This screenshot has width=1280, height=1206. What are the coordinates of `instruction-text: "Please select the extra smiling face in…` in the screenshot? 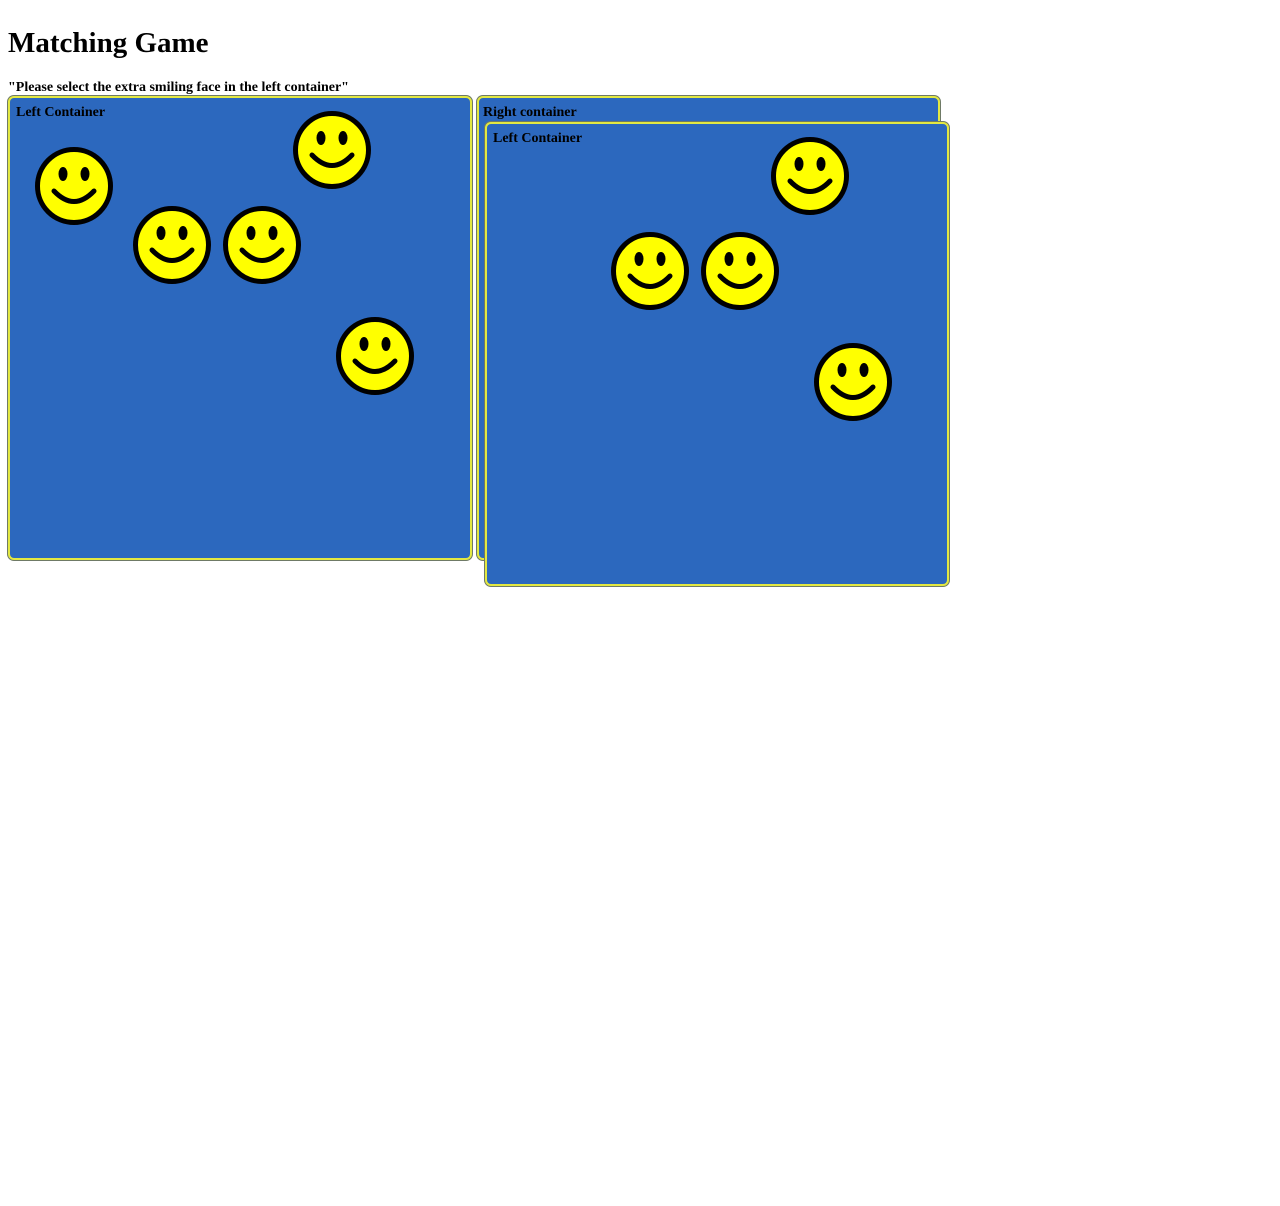 It's located at (178, 87).